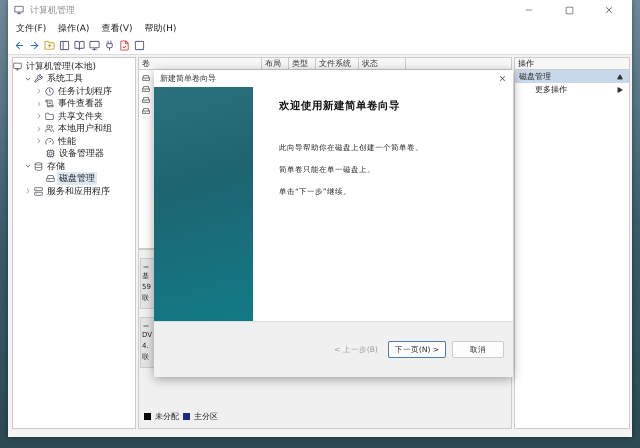 This screenshot has width=640, height=448. I want to click on tree-item: 共享文件夹, so click(80, 116).